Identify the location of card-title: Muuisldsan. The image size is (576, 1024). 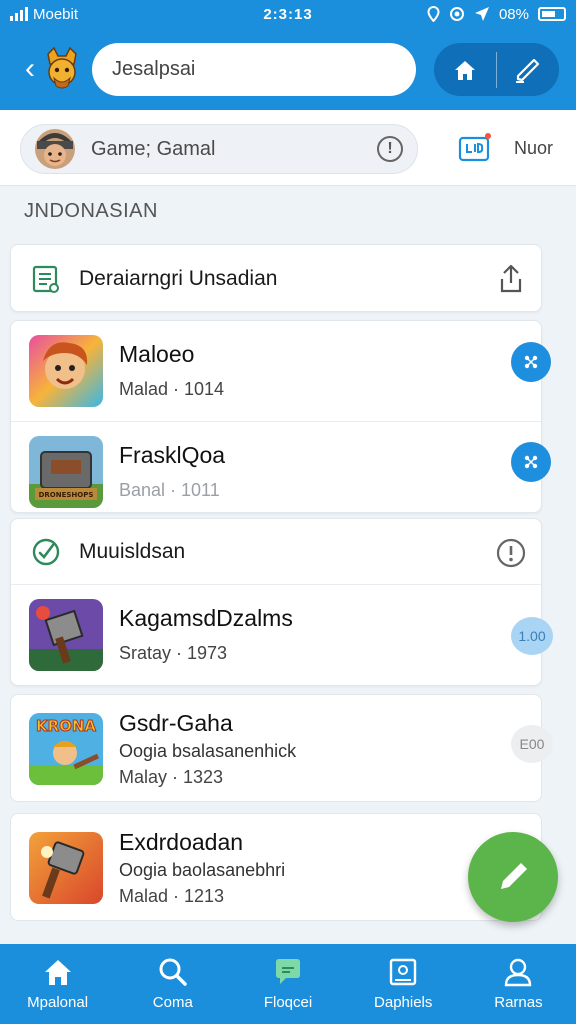
(132, 551).